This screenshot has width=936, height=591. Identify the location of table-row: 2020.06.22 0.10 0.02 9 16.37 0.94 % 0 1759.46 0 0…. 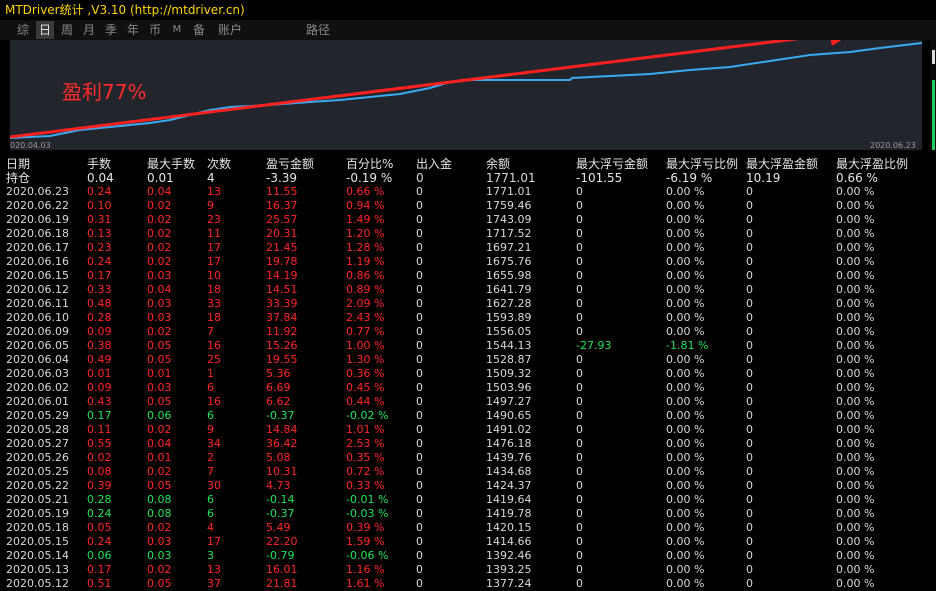
(465, 206).